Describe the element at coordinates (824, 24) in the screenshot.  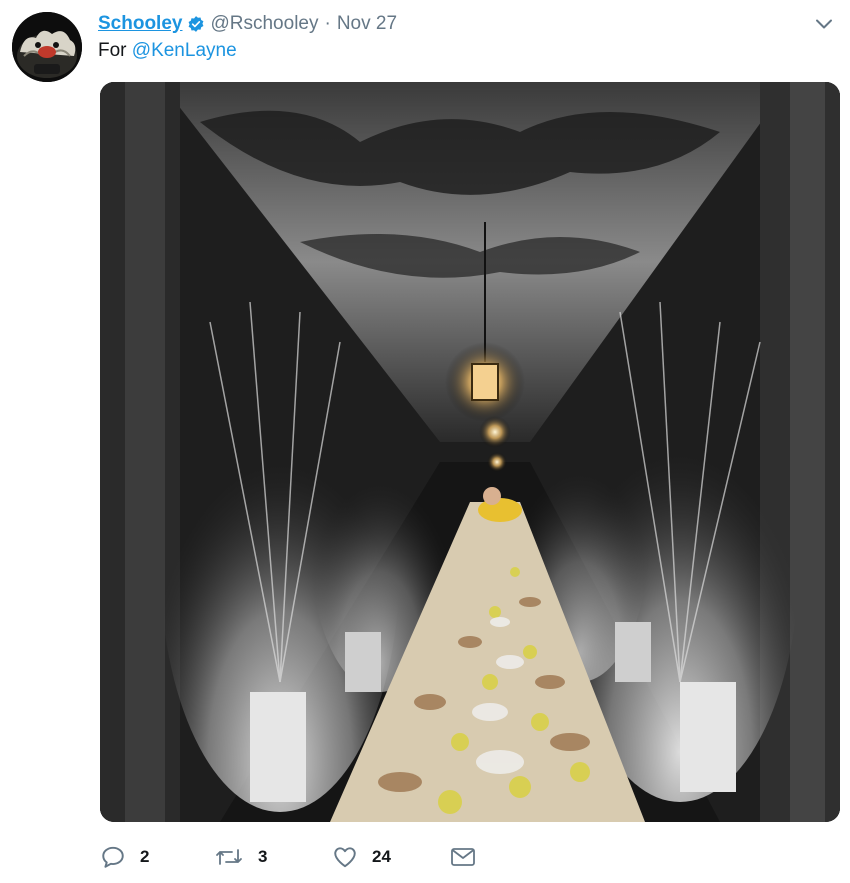
I see `chevron-down-icon` at that location.